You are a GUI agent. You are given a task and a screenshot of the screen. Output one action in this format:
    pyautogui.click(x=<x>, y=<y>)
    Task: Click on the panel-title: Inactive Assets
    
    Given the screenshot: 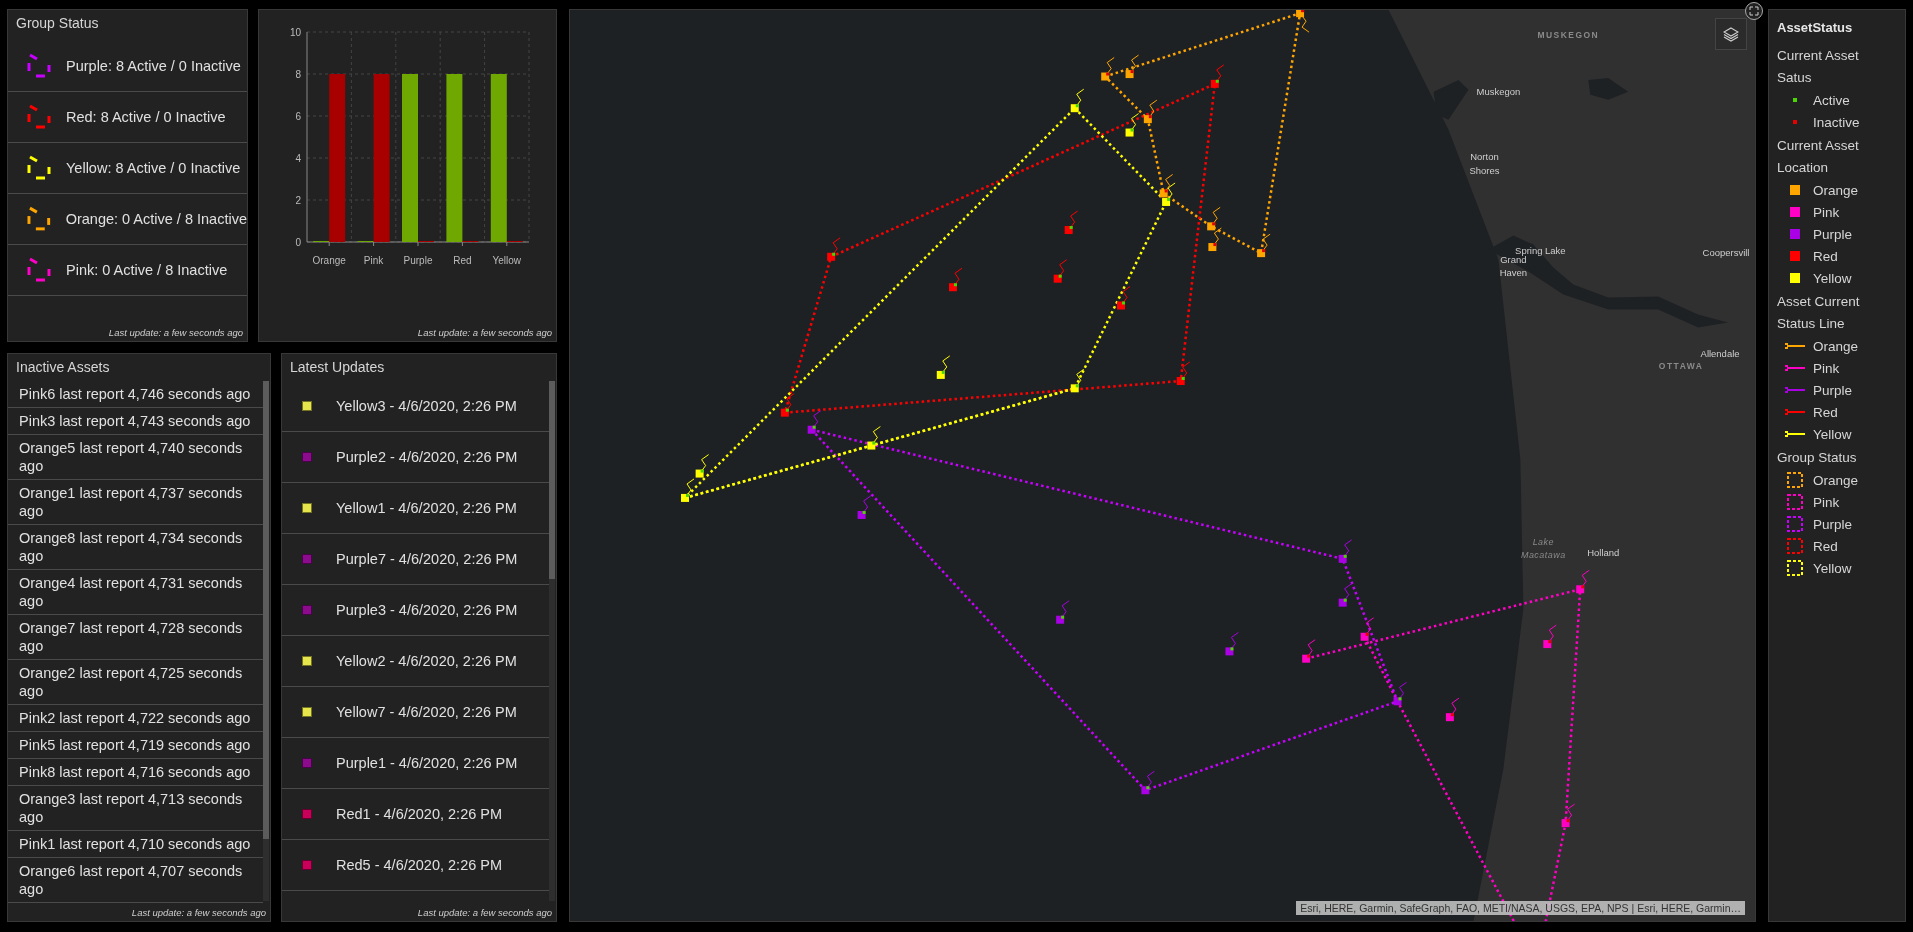 What is the action you would take?
    pyautogui.click(x=63, y=367)
    